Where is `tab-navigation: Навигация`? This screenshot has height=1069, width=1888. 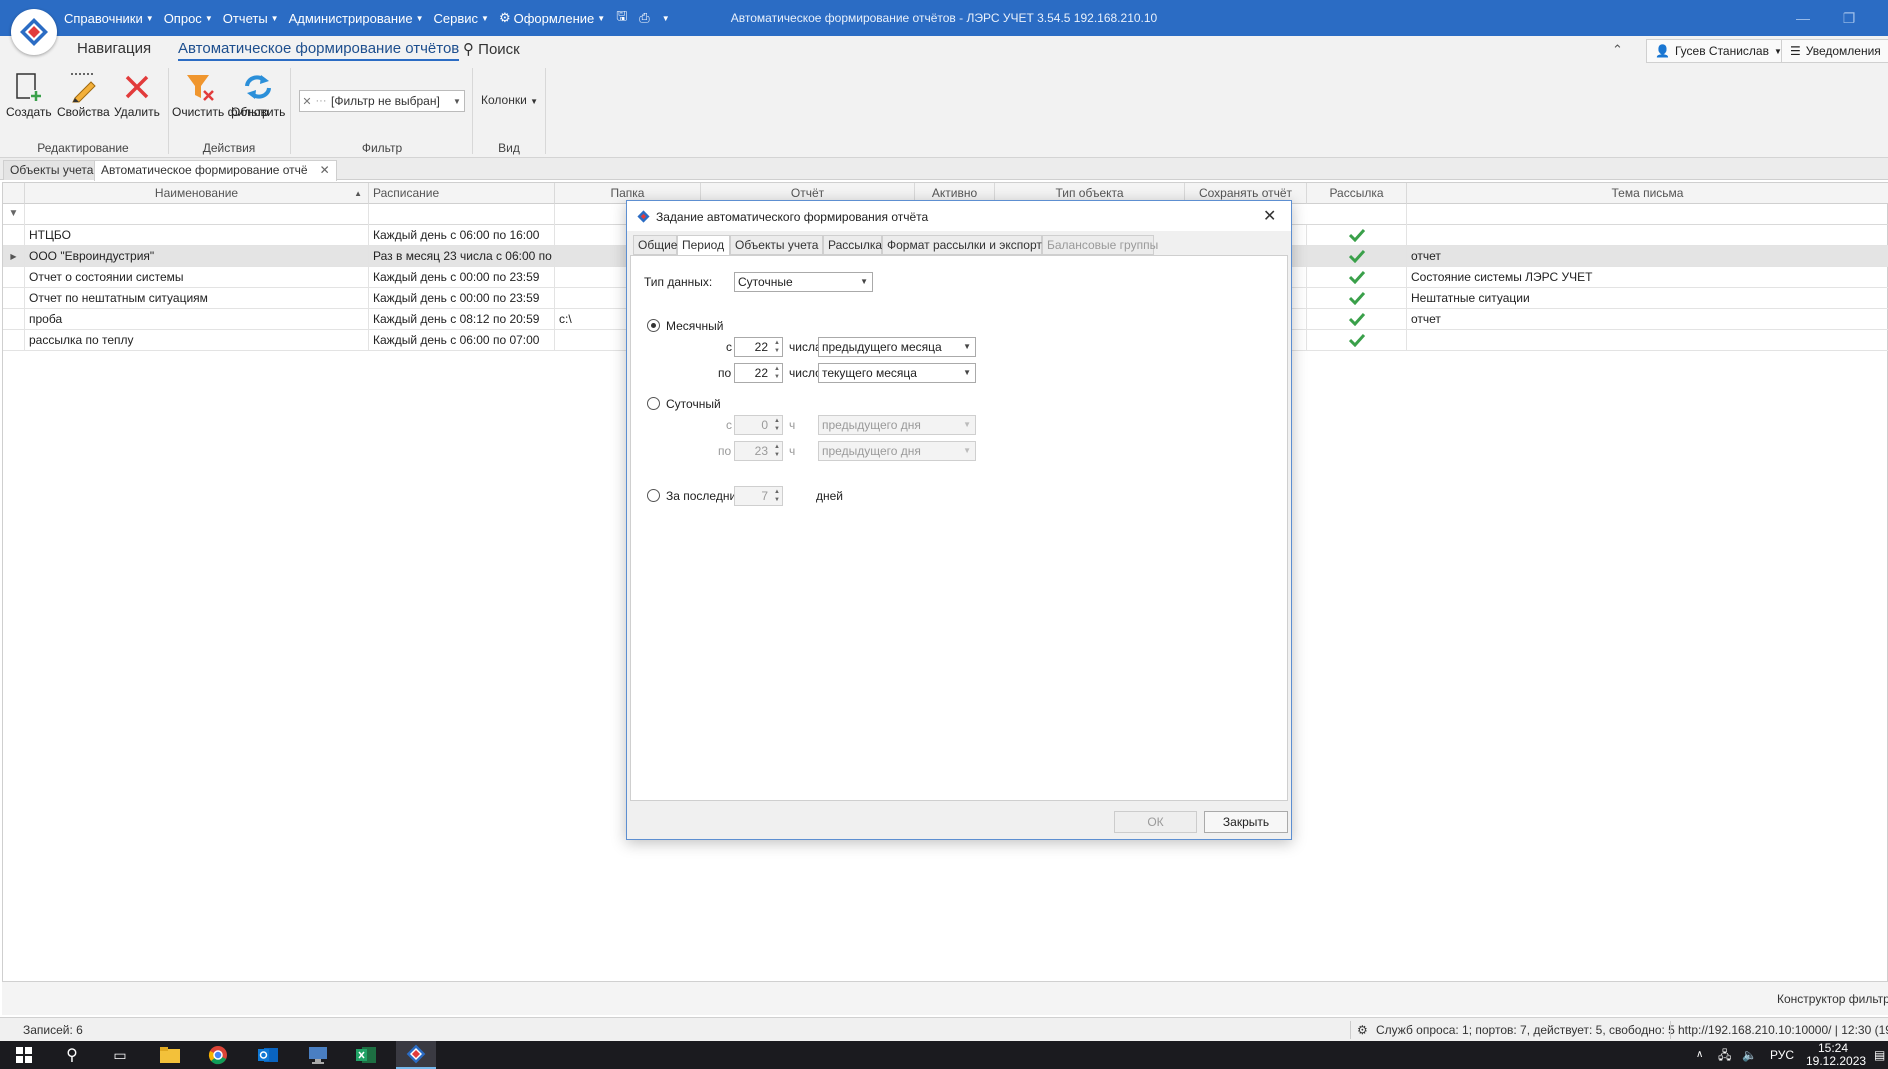 tab-navigation: Навигация is located at coordinates (114, 48).